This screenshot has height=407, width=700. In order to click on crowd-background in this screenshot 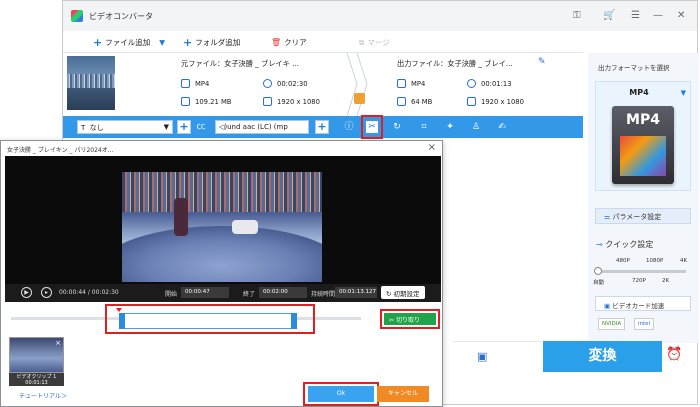, I will do `click(222, 192)`.